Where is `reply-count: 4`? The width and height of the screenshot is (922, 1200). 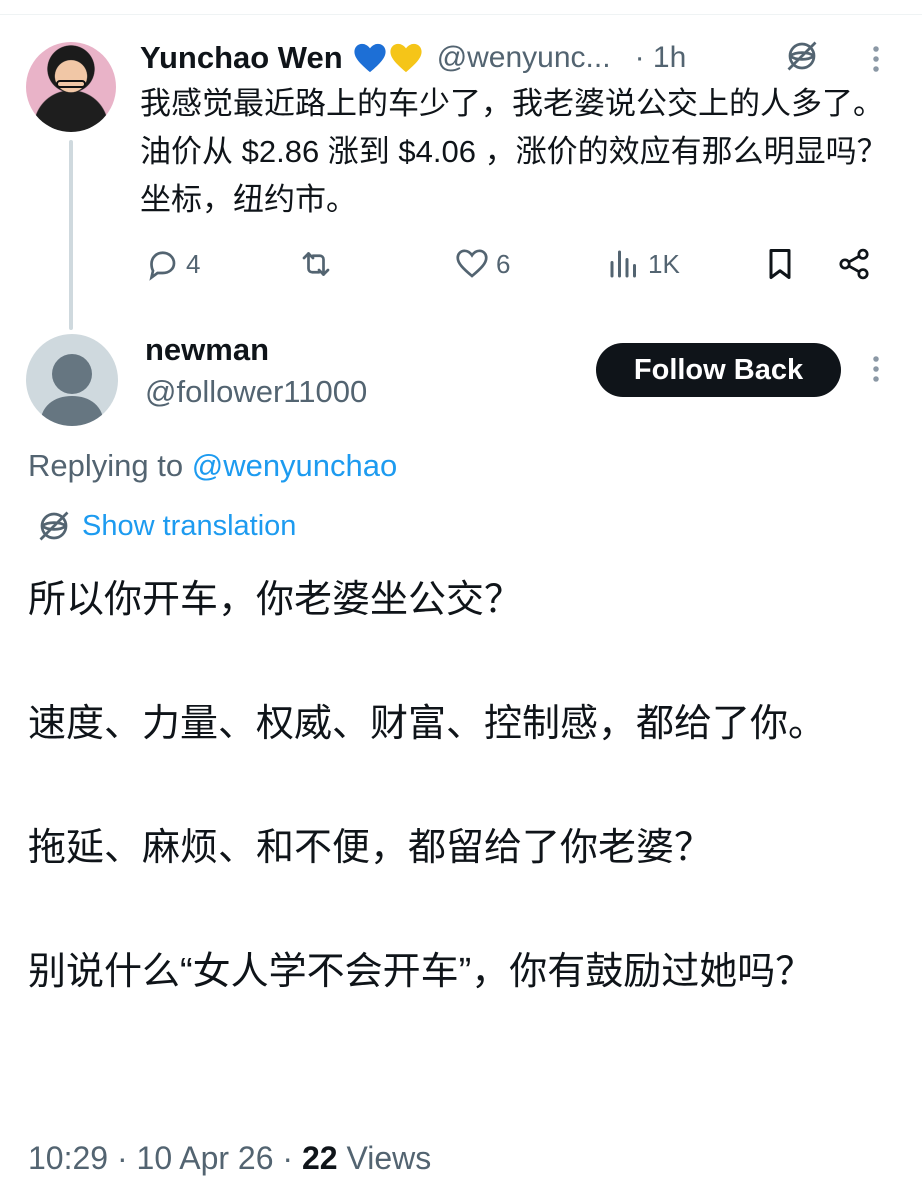 reply-count: 4 is located at coordinates (193, 263).